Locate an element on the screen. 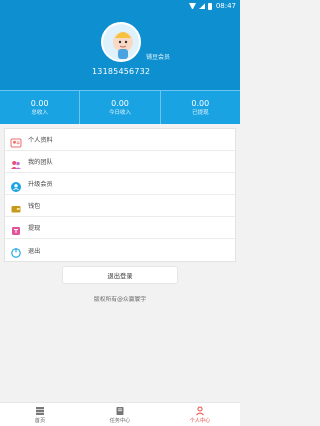  stat-withdrawn: 0.00 已提现 is located at coordinates (200, 107).